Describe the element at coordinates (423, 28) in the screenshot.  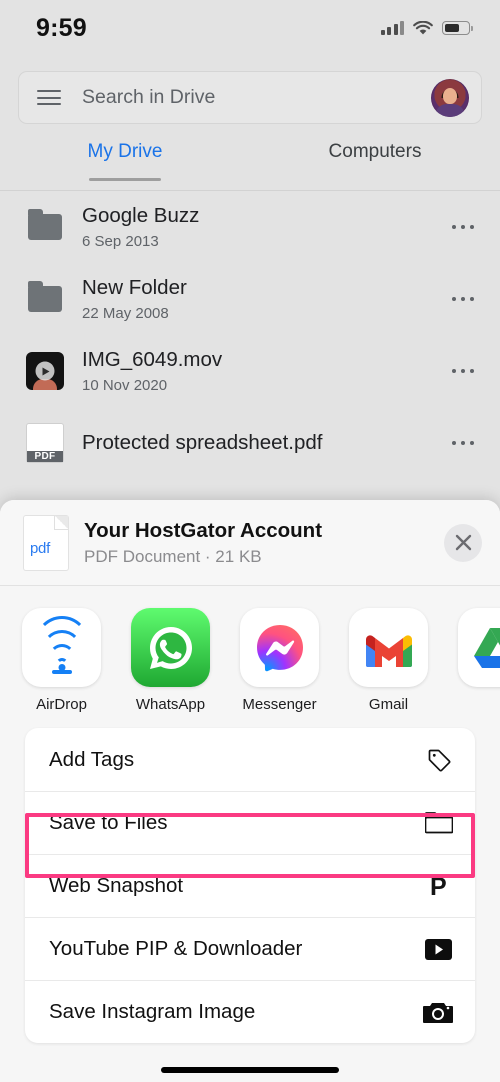
I see `wifi-icon` at that location.